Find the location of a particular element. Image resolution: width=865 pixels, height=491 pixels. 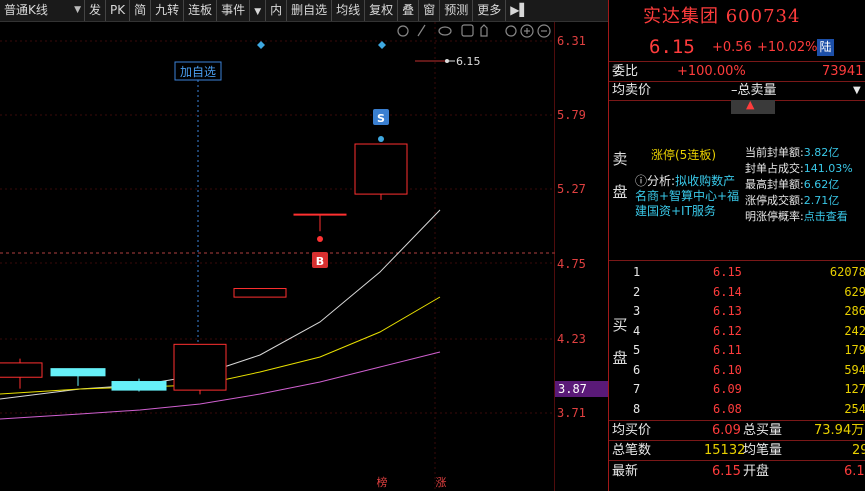

y-tick: 6.31 is located at coordinates (571, 41).